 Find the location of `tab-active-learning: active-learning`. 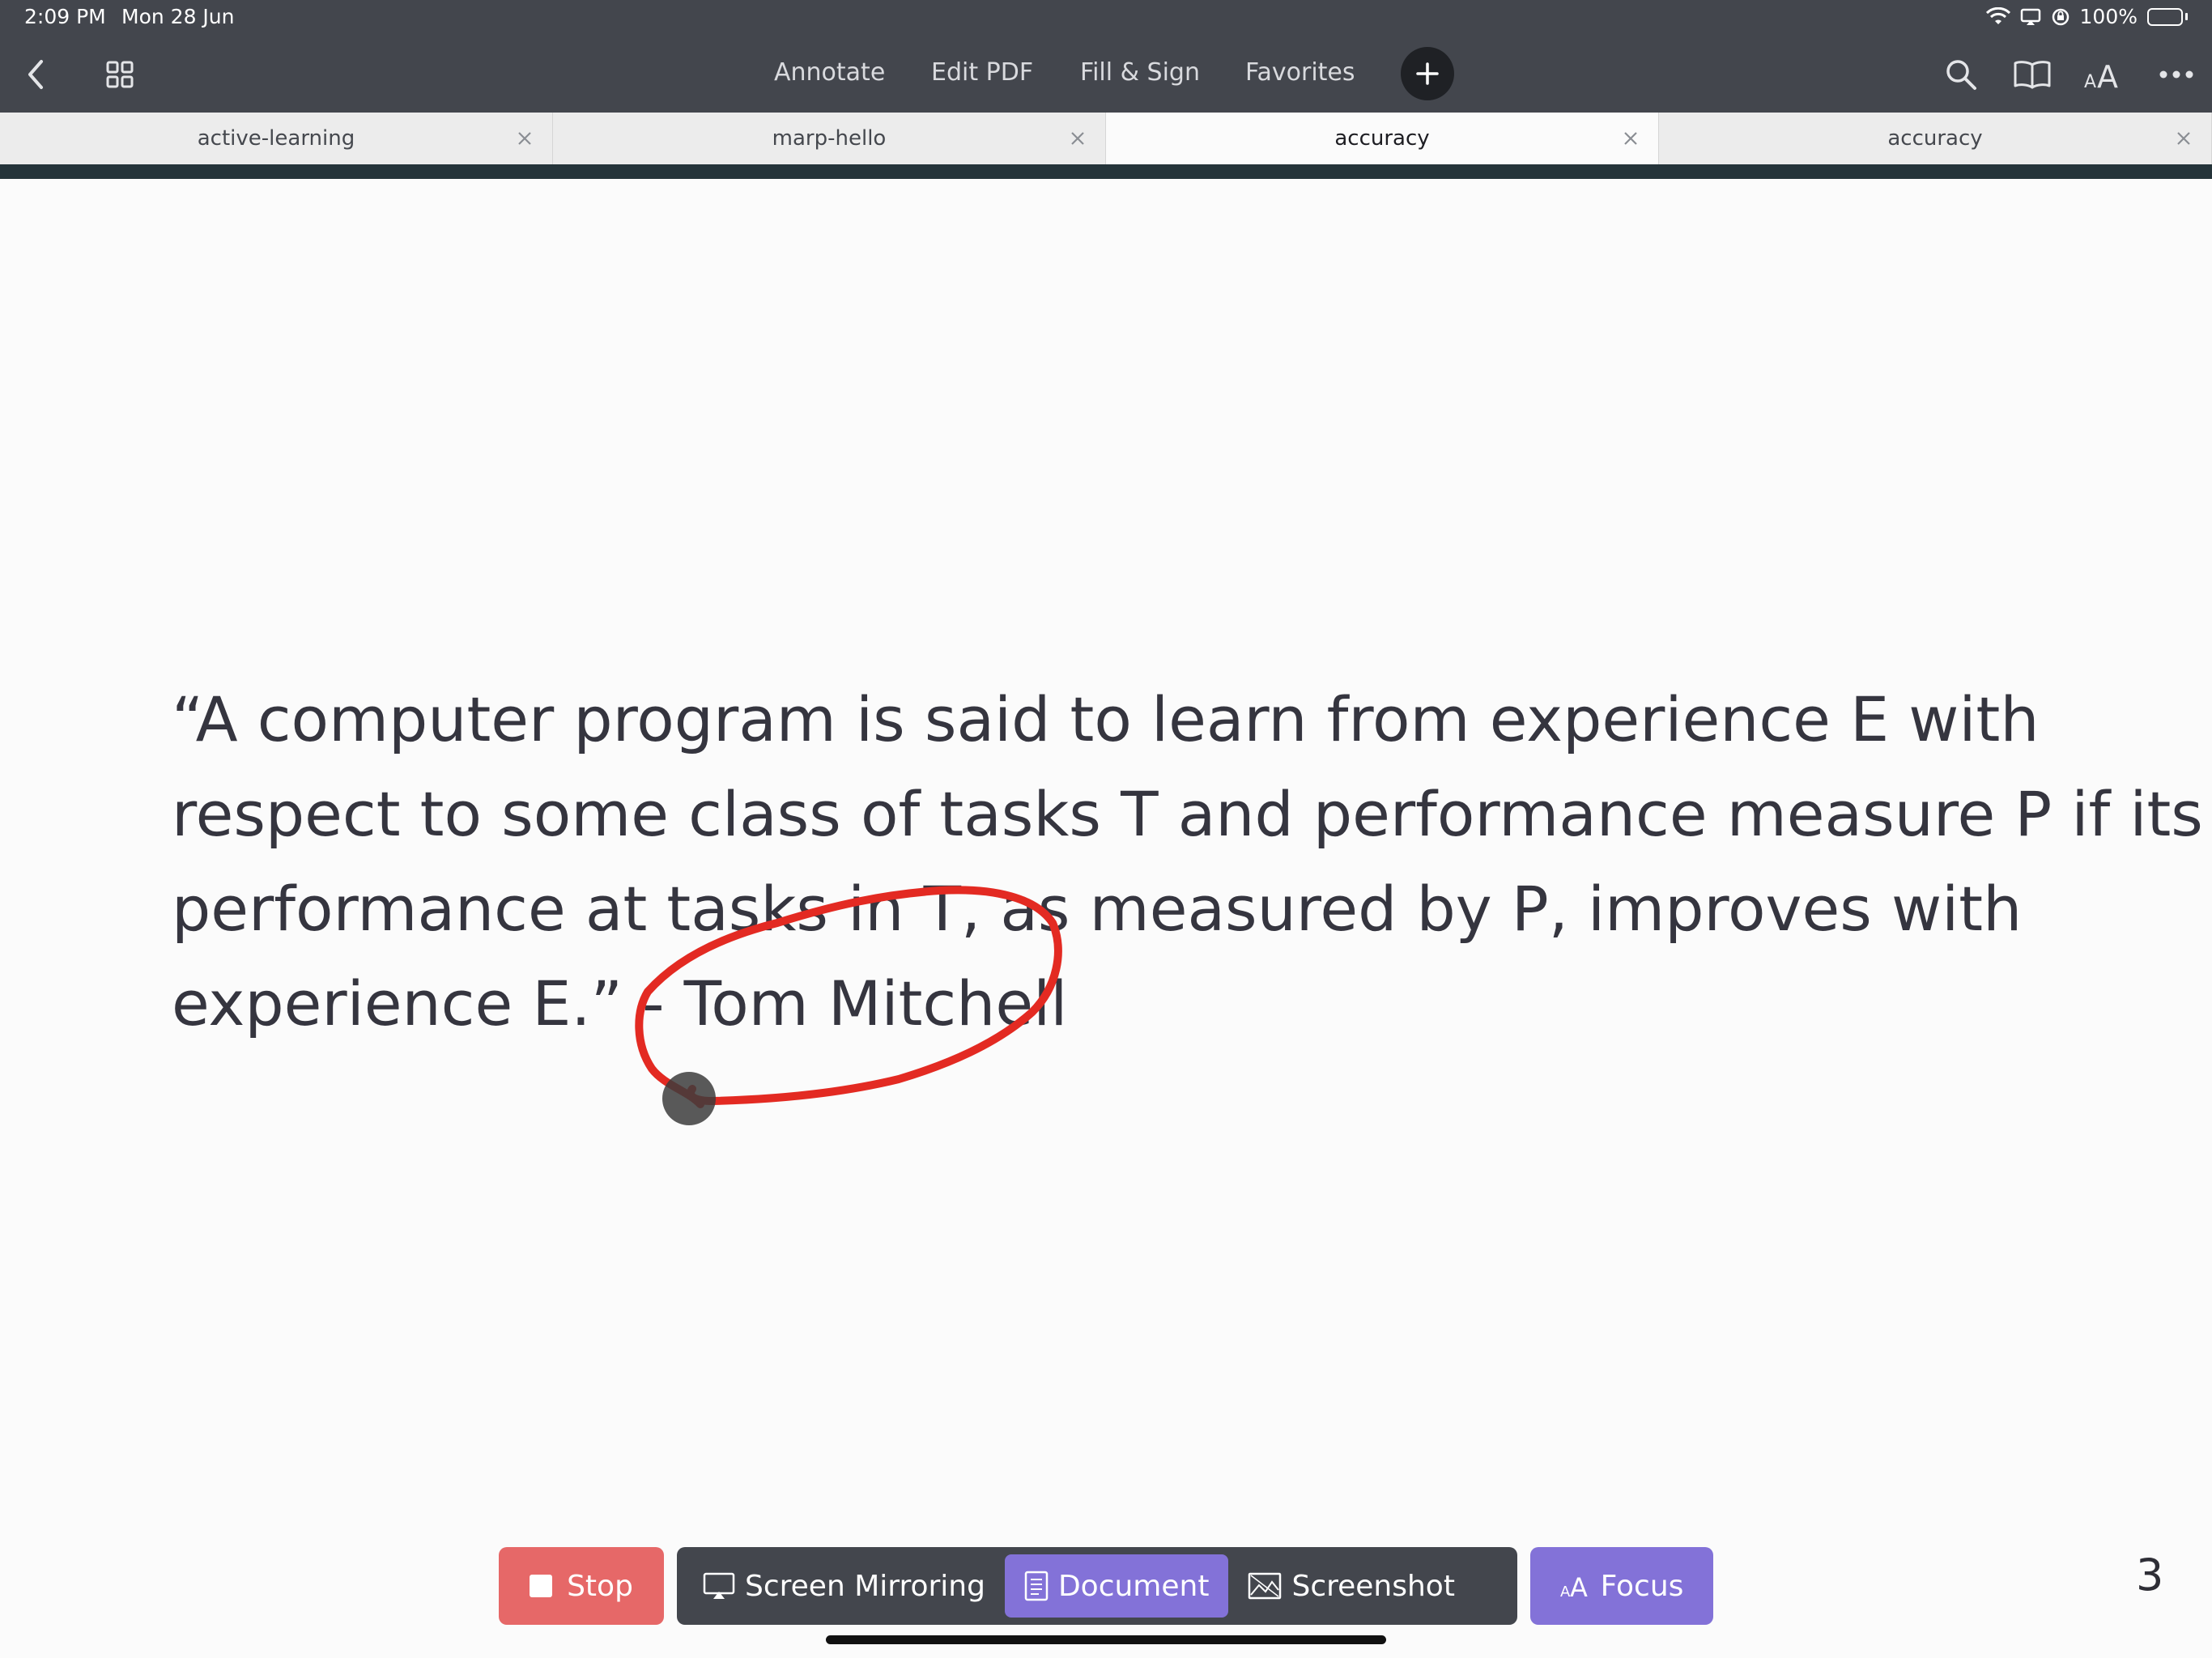

tab-active-learning: active-learning is located at coordinates (276, 138).